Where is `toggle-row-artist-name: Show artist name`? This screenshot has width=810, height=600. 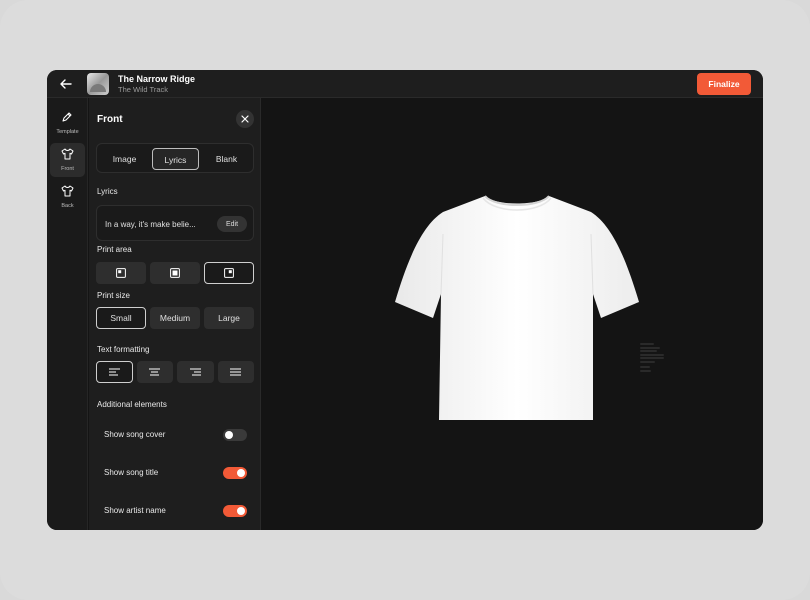 toggle-row-artist-name: Show artist name is located at coordinates (175, 511).